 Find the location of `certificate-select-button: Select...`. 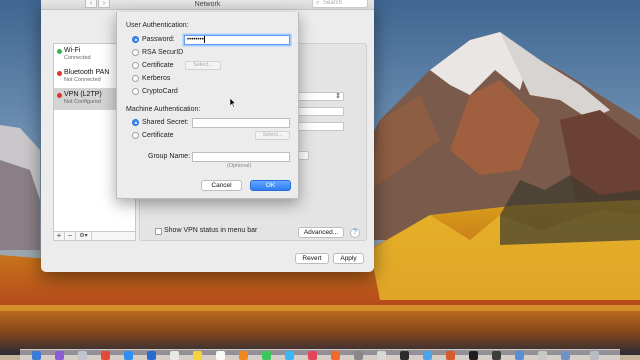

certificate-select-button: Select... is located at coordinates (203, 65).